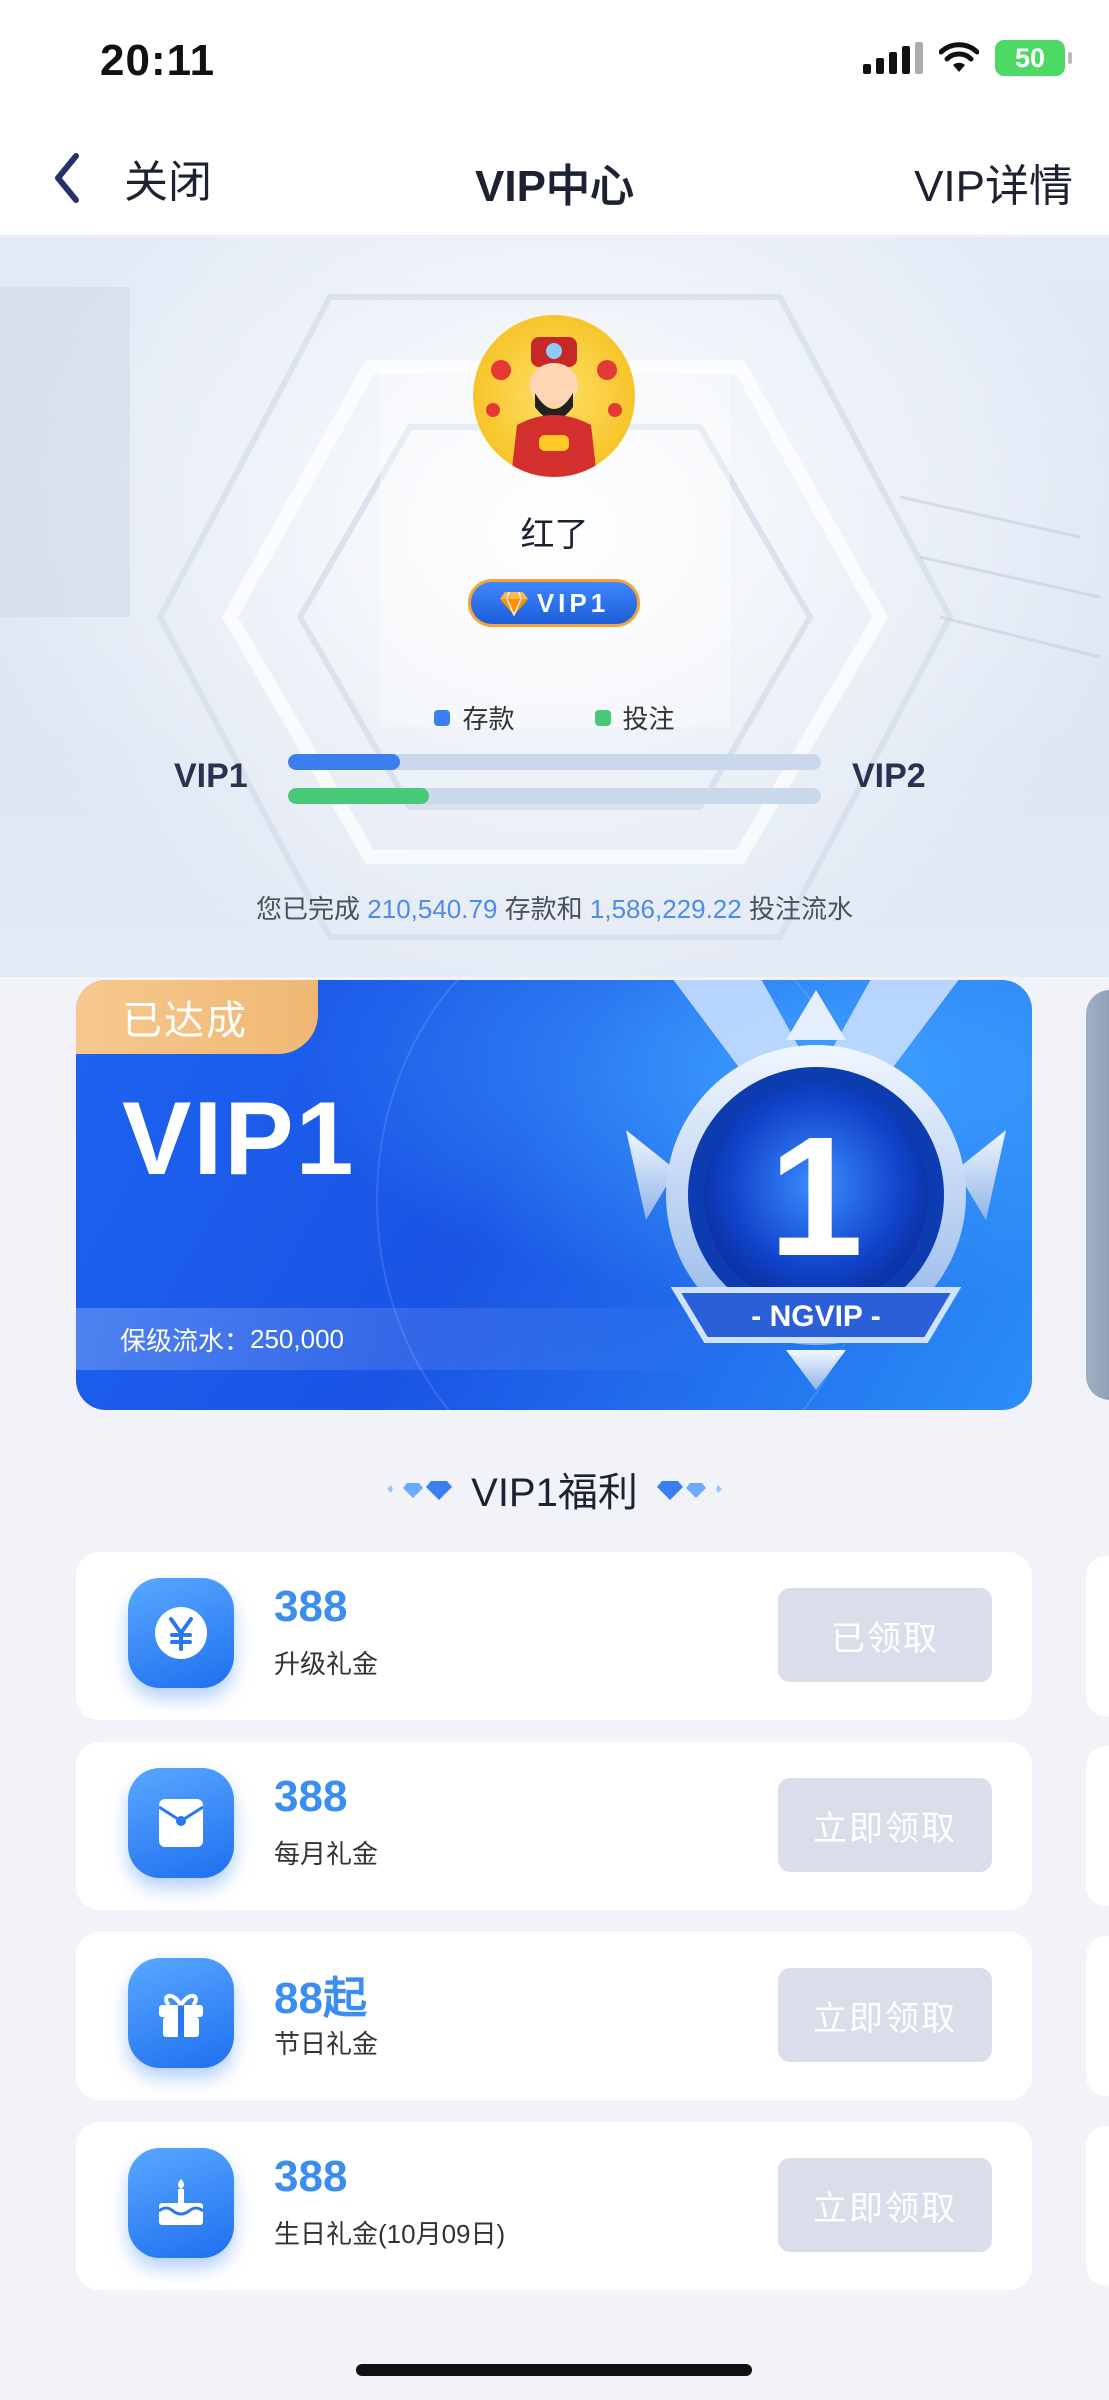 Image resolution: width=1109 pixels, height=2400 pixels. I want to click on cellular-signal-icon, so click(893, 58).